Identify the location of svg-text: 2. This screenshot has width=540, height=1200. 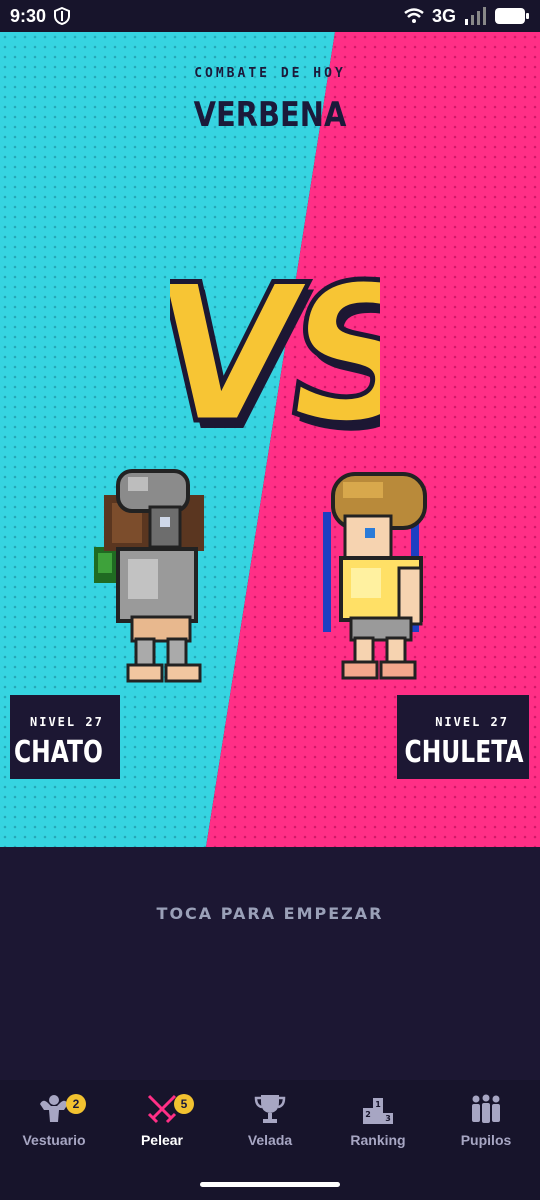
(368, 1114).